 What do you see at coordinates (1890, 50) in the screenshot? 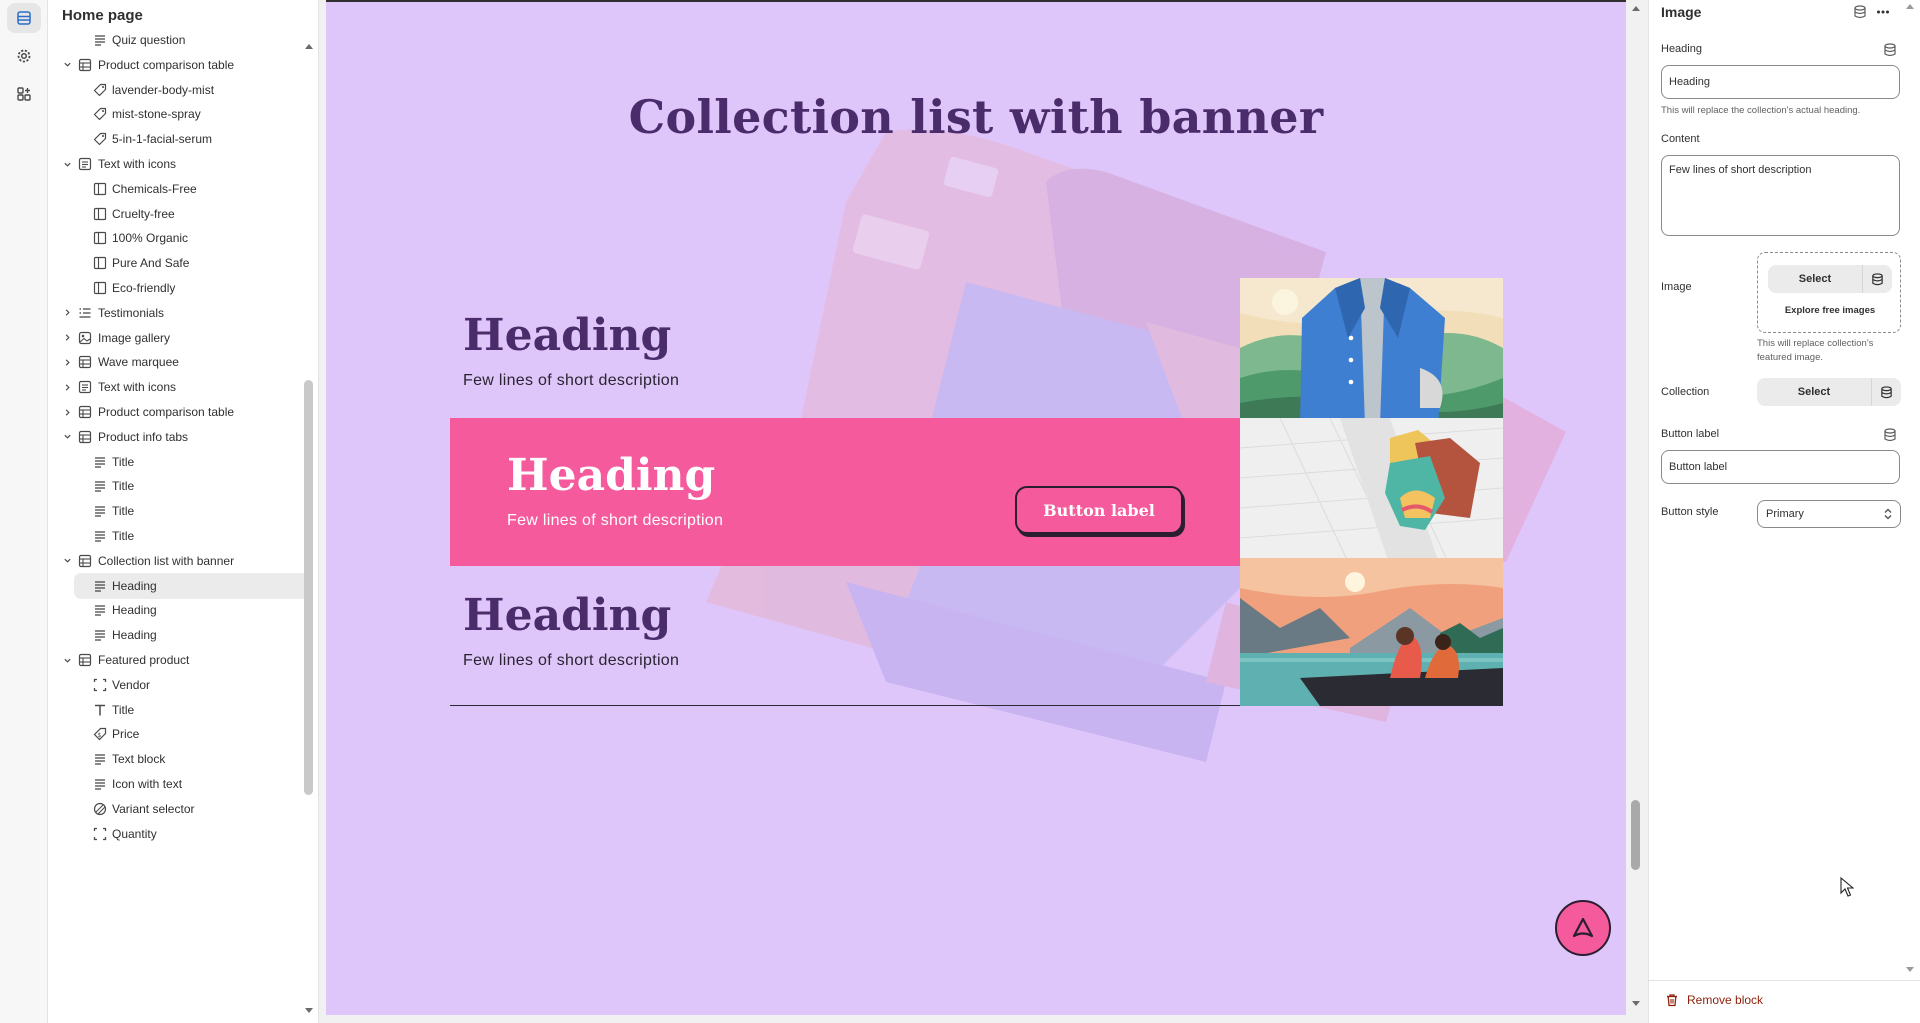
I see `heading-dynamic-source` at bounding box center [1890, 50].